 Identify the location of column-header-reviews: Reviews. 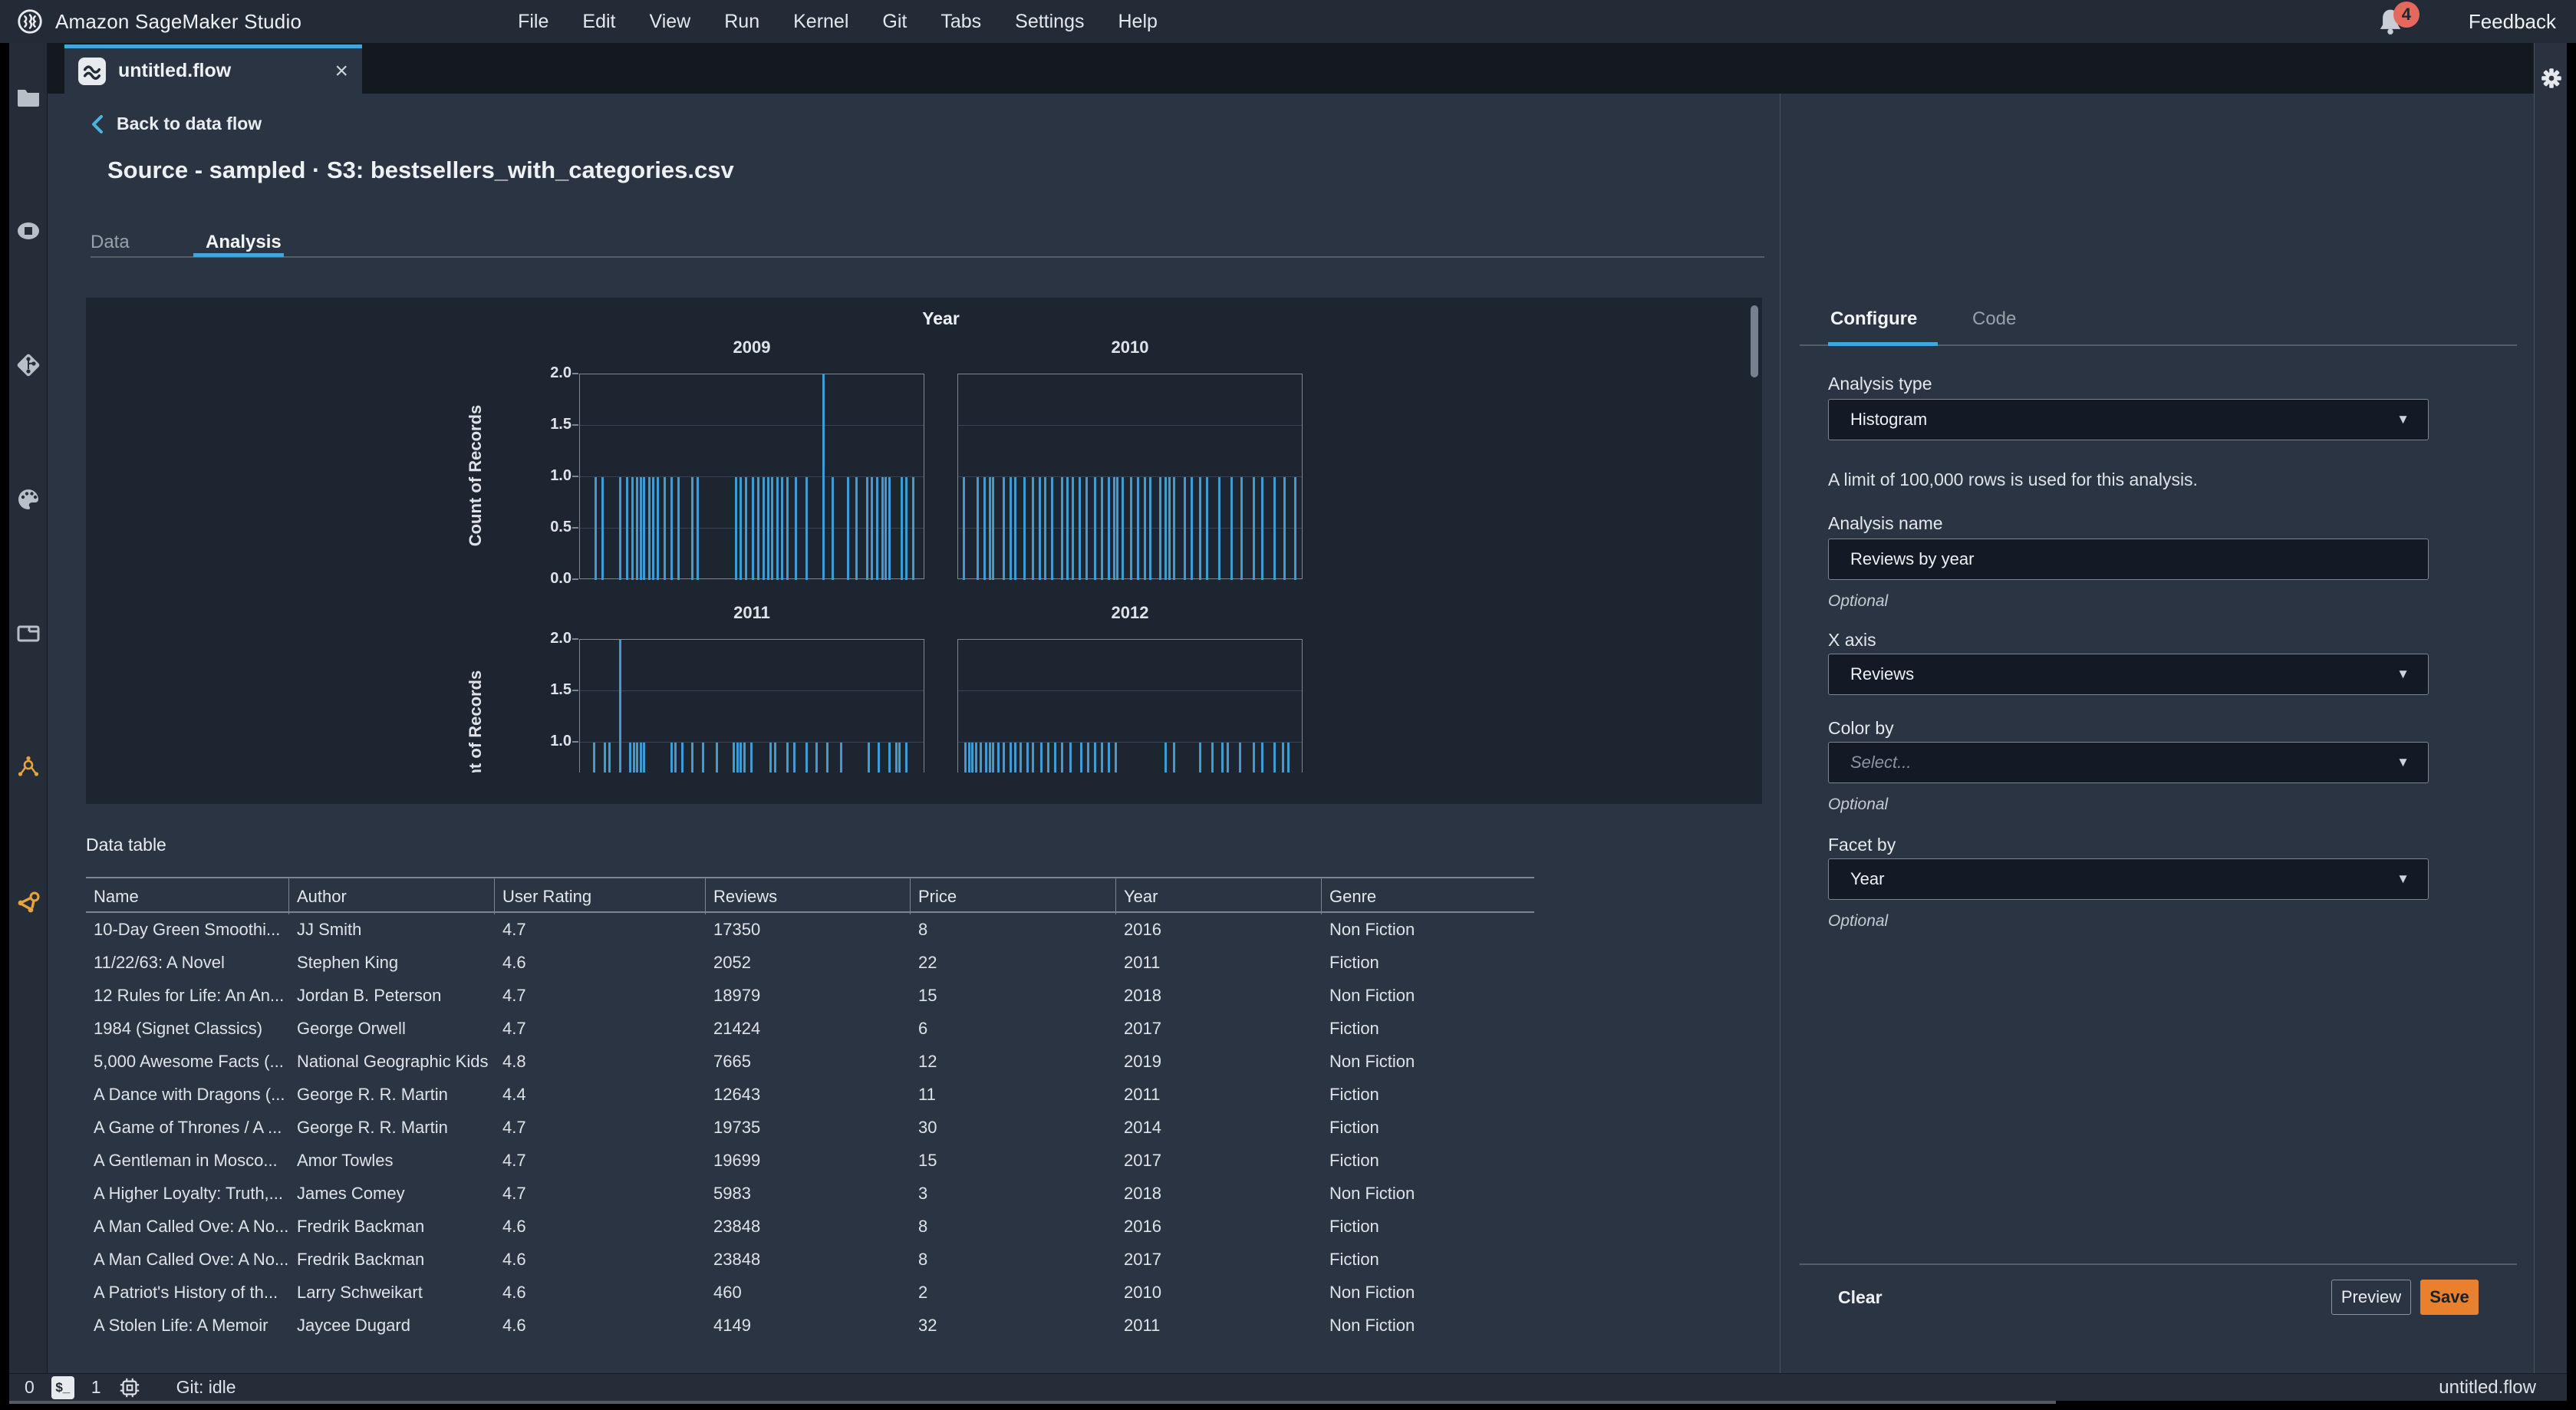
(808, 896).